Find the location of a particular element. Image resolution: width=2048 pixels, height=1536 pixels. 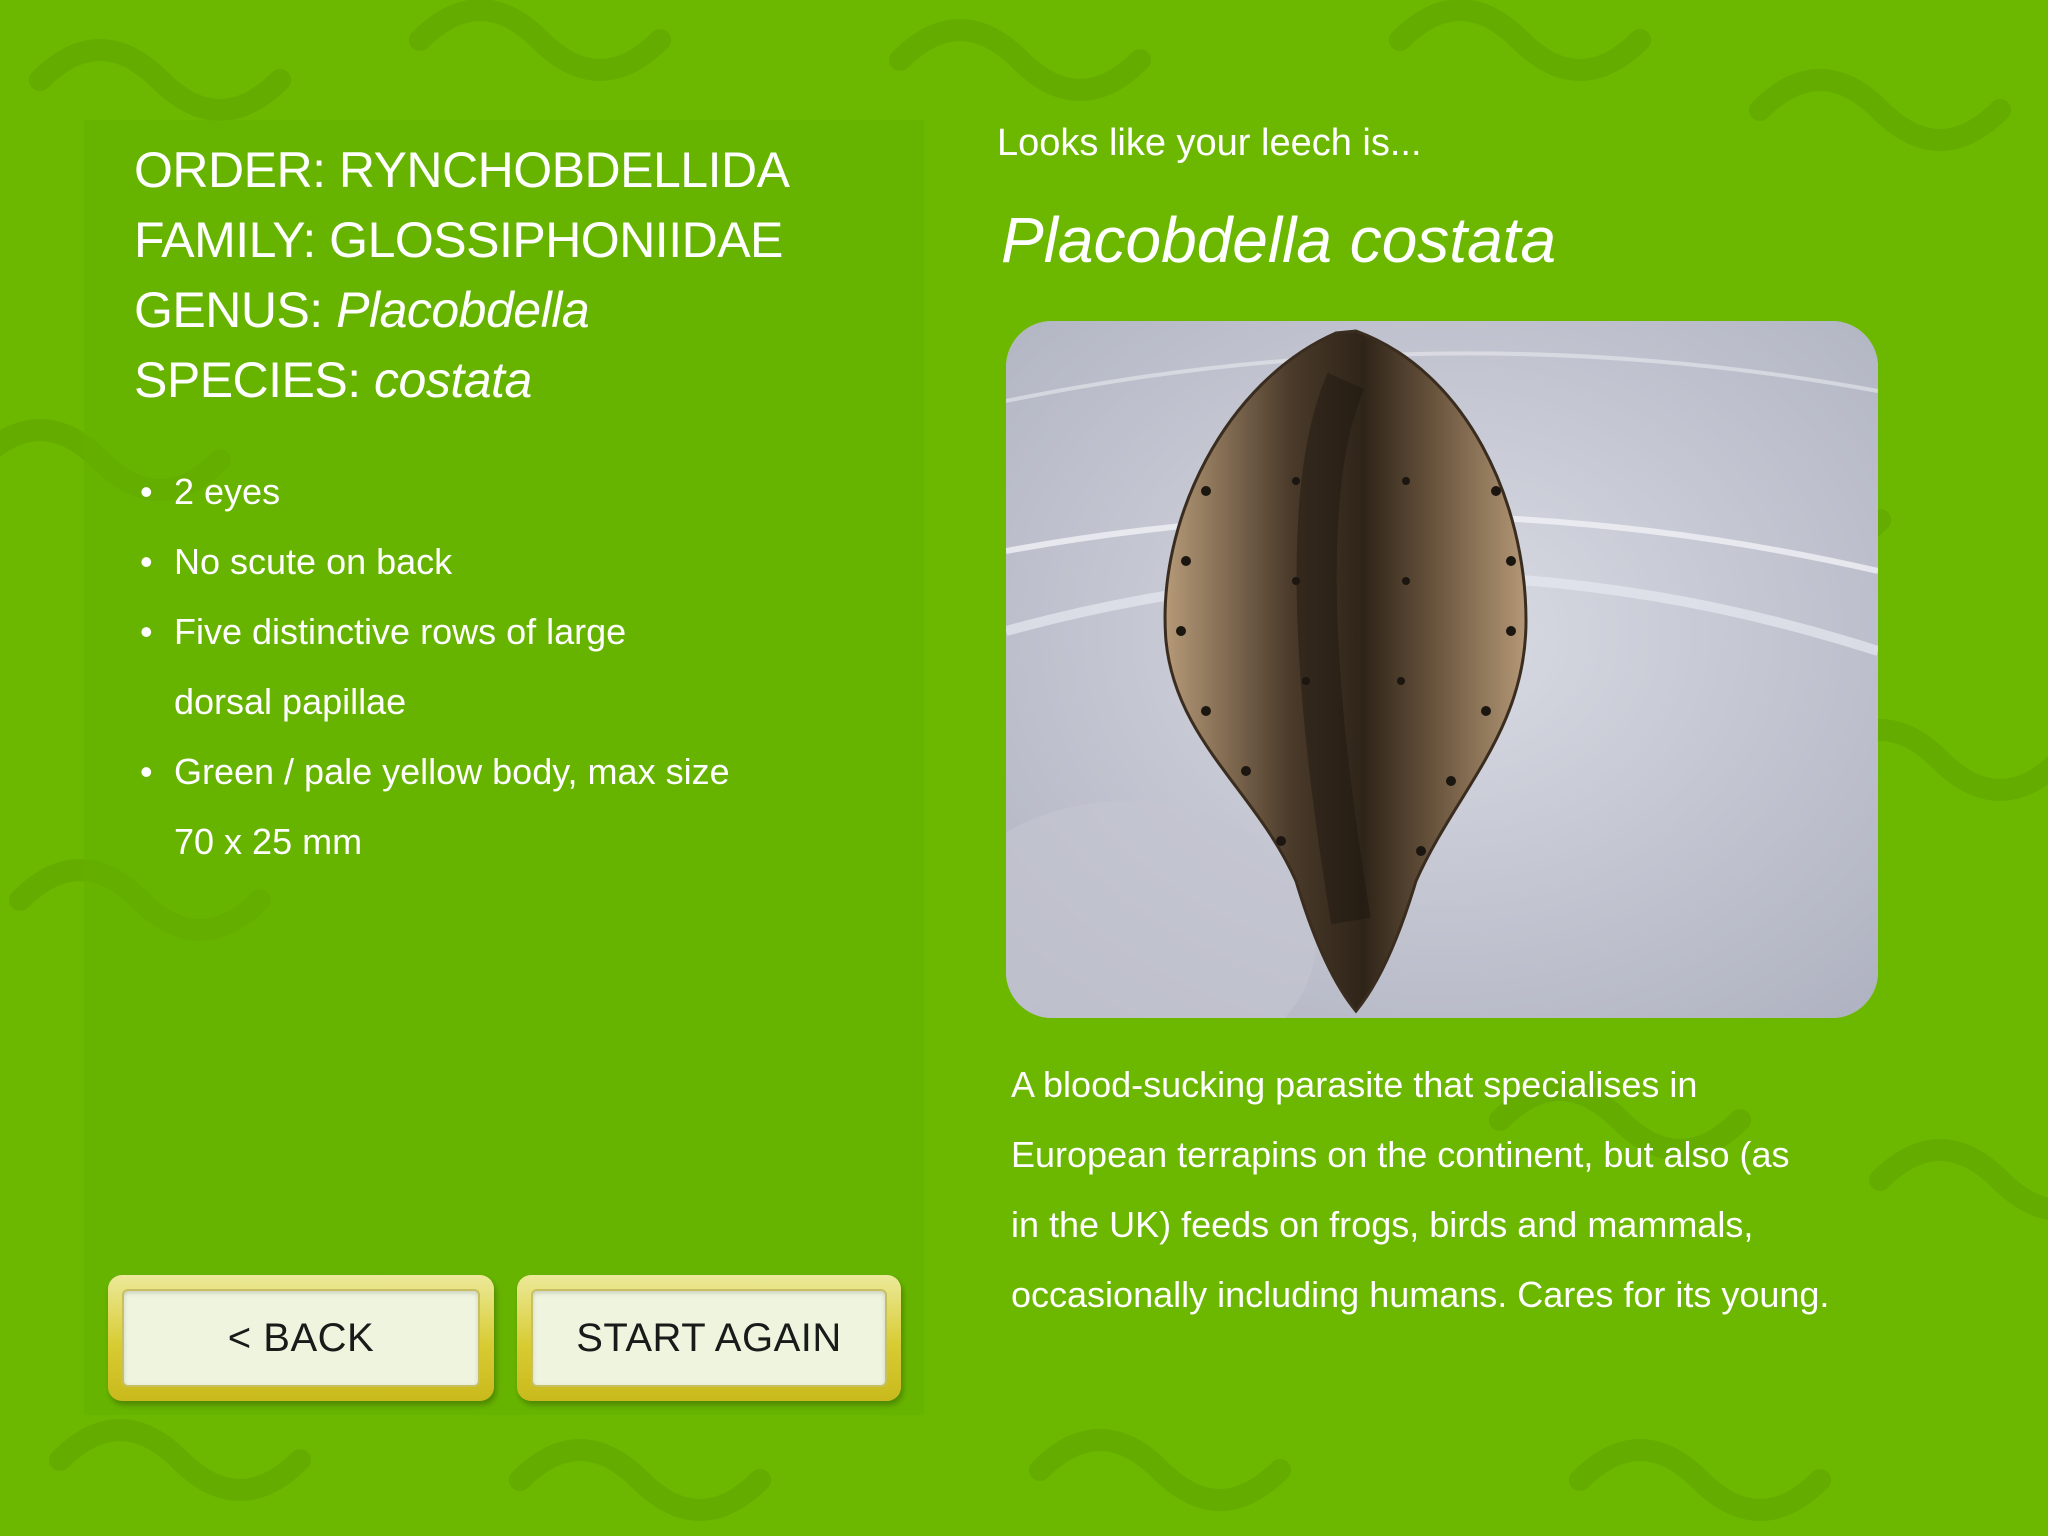

genus-label: GENUS: is located at coordinates (228, 310).